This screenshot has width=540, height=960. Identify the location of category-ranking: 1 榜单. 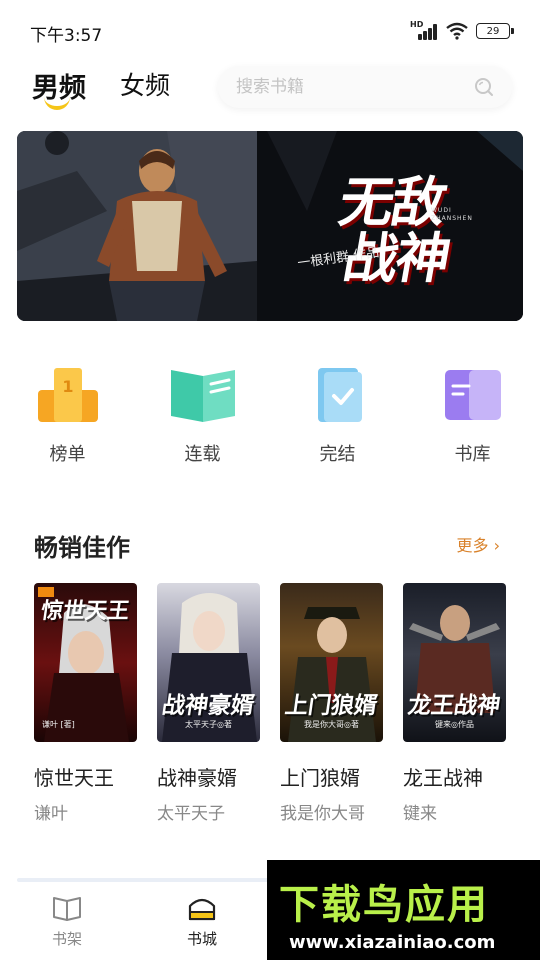
(67, 415).